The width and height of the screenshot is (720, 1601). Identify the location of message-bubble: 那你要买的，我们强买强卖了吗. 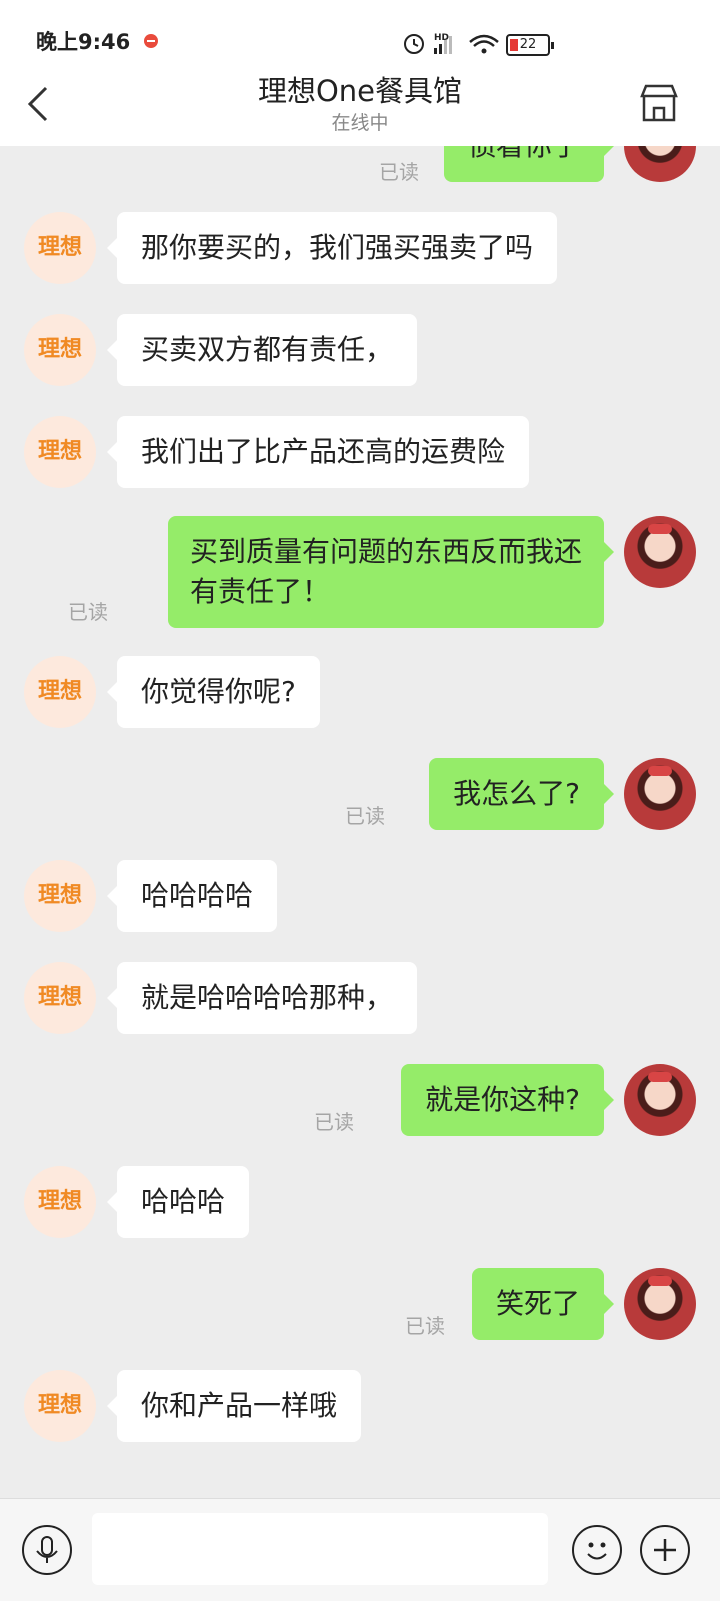
(332, 248).